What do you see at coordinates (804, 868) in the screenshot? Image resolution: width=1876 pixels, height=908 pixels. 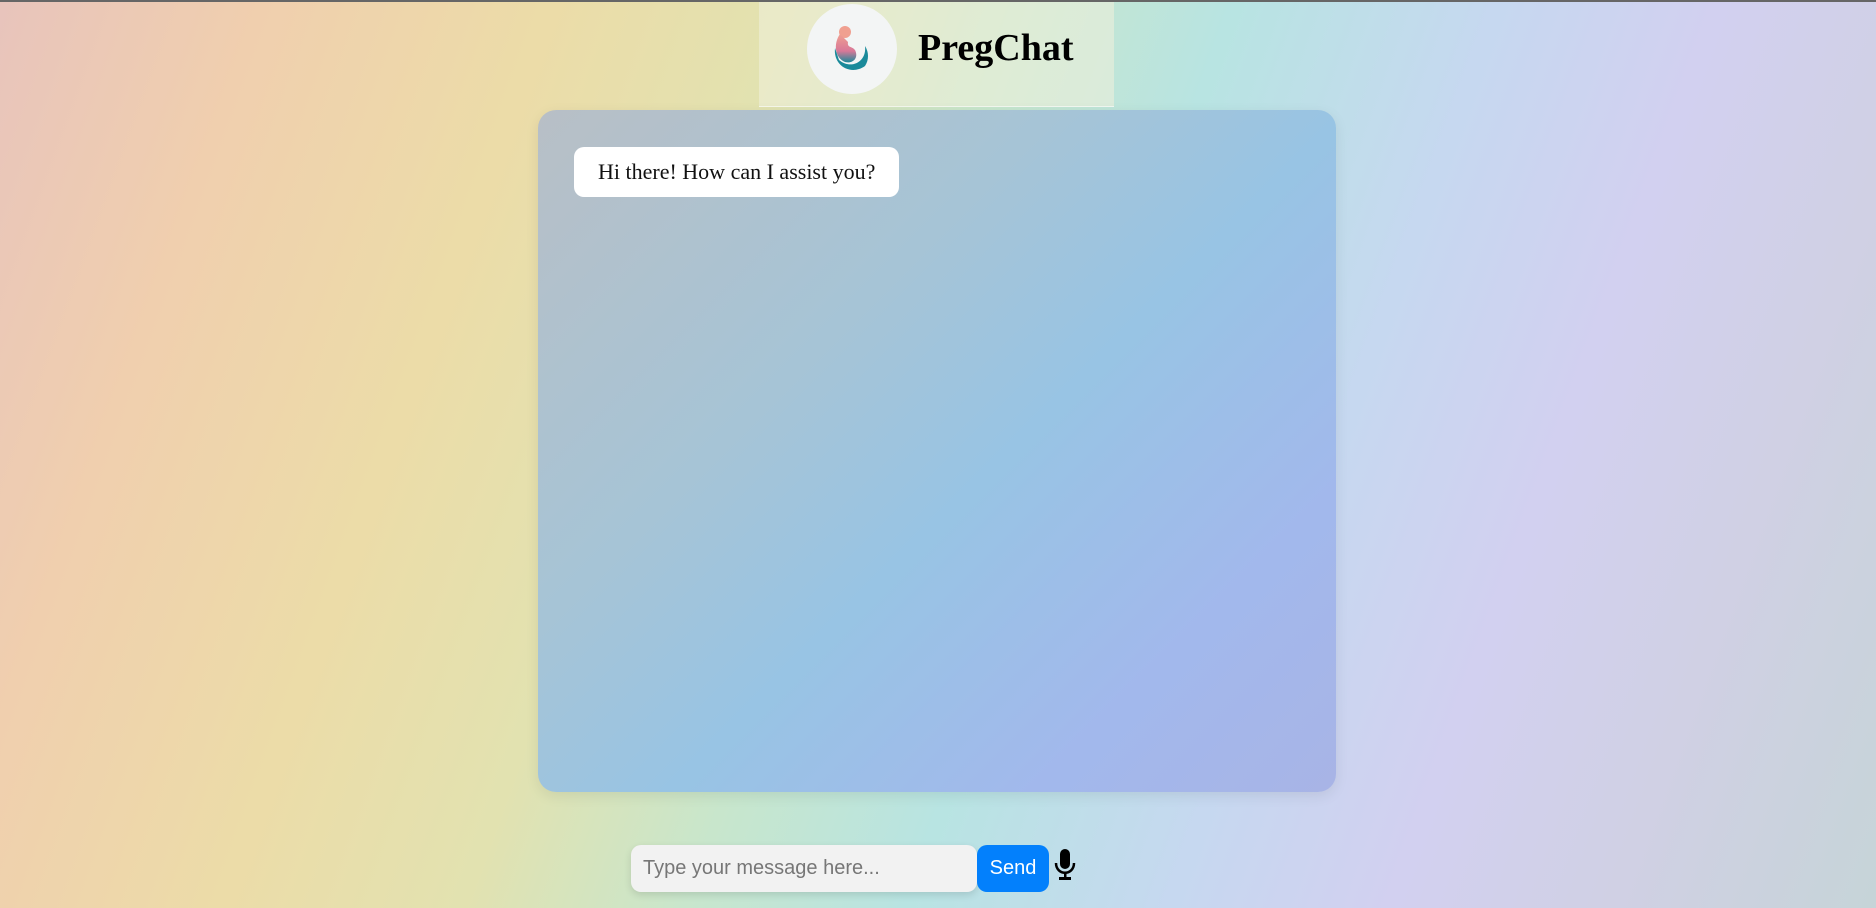 I see `message-input` at bounding box center [804, 868].